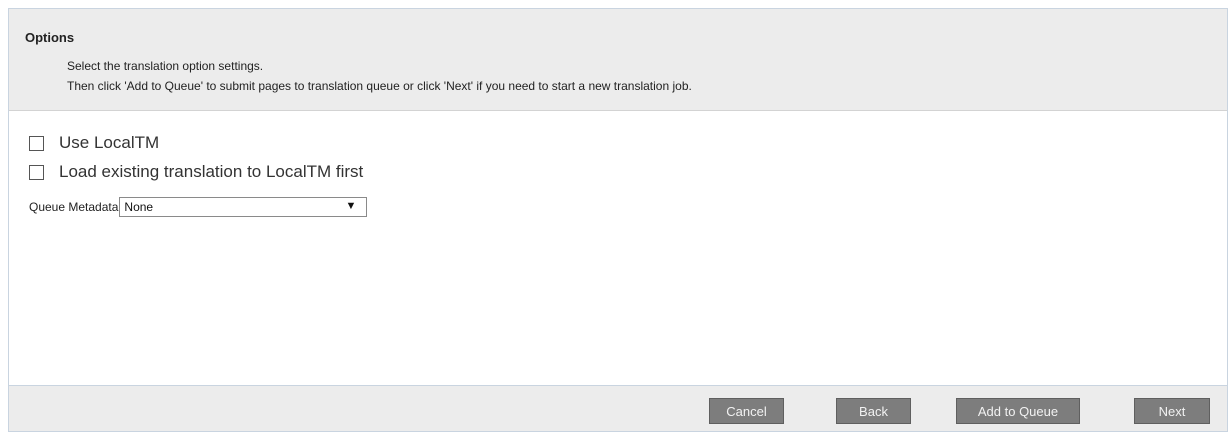  Describe the element at coordinates (243, 207) in the screenshot. I see `queue-metadata-select: None ▼` at that location.